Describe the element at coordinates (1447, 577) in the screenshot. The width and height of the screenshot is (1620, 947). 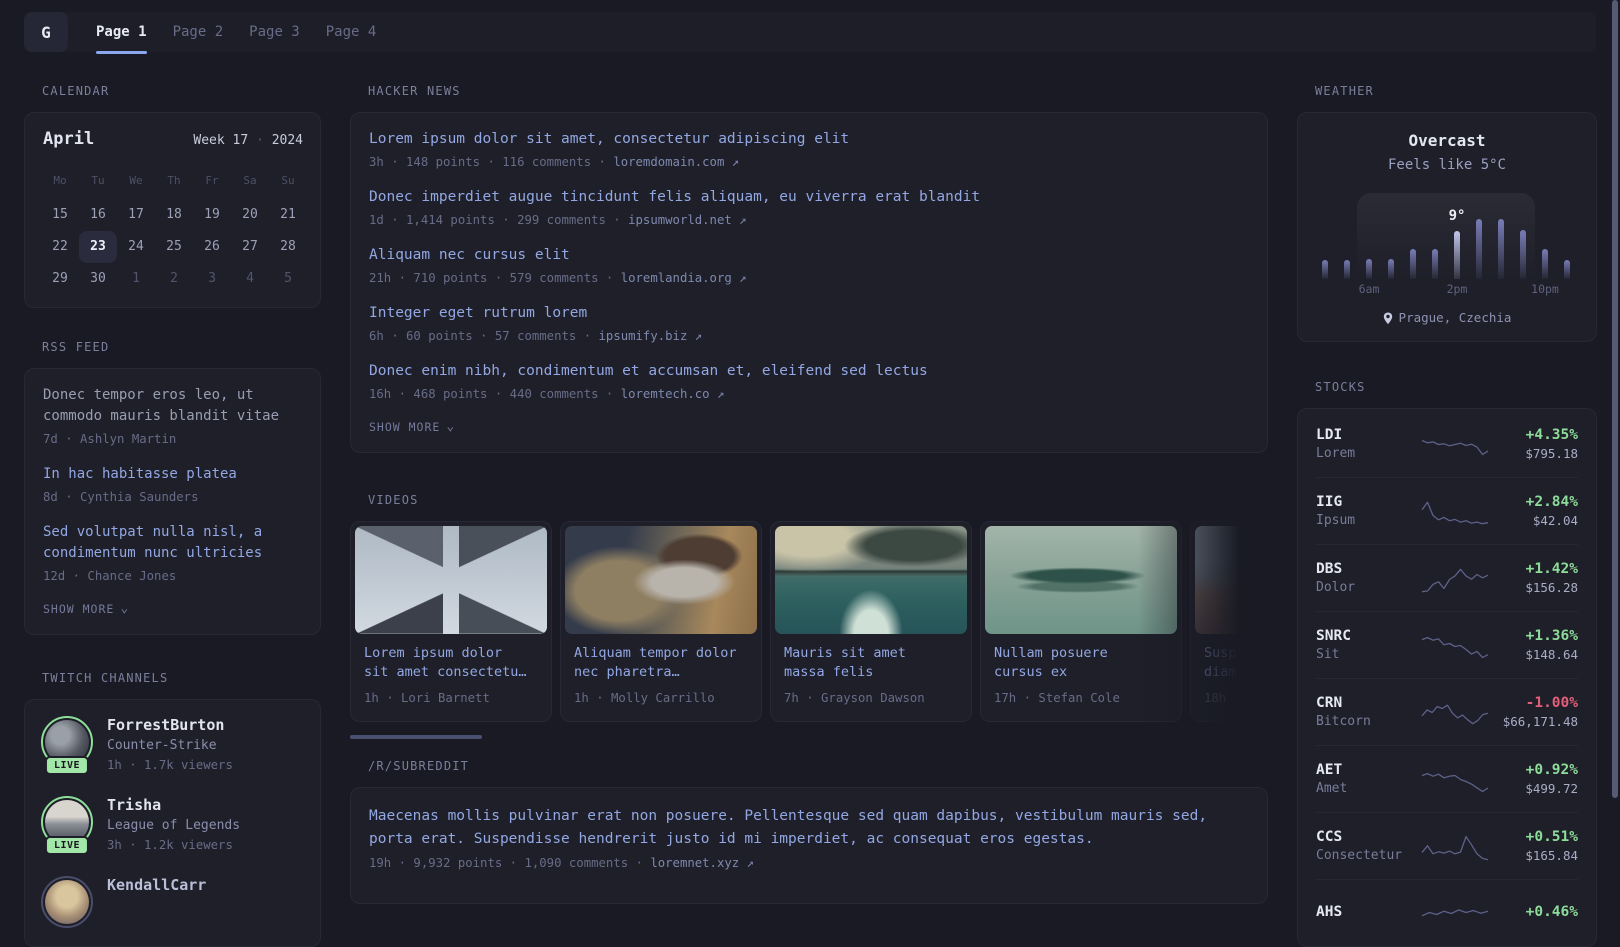
I see `stock-row: DBS Dolor +1.42% $156.28` at that location.